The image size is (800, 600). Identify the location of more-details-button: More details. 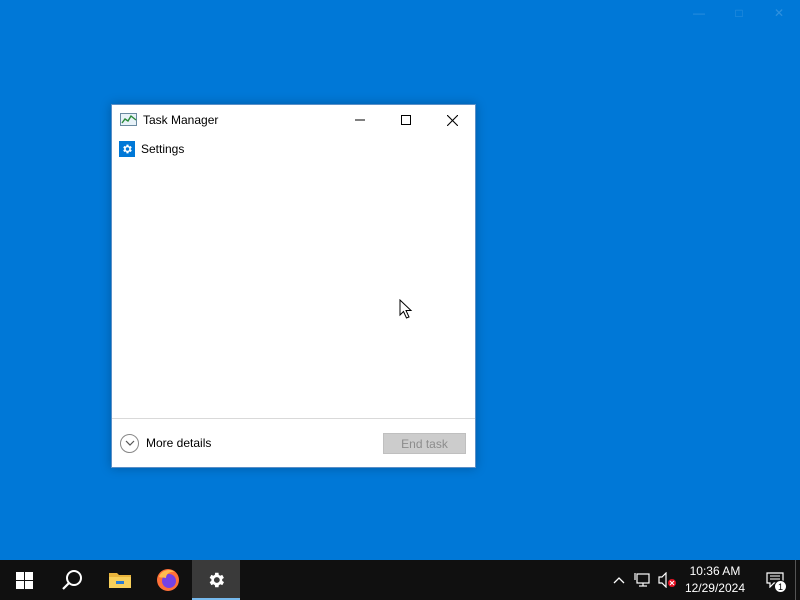
(166, 443).